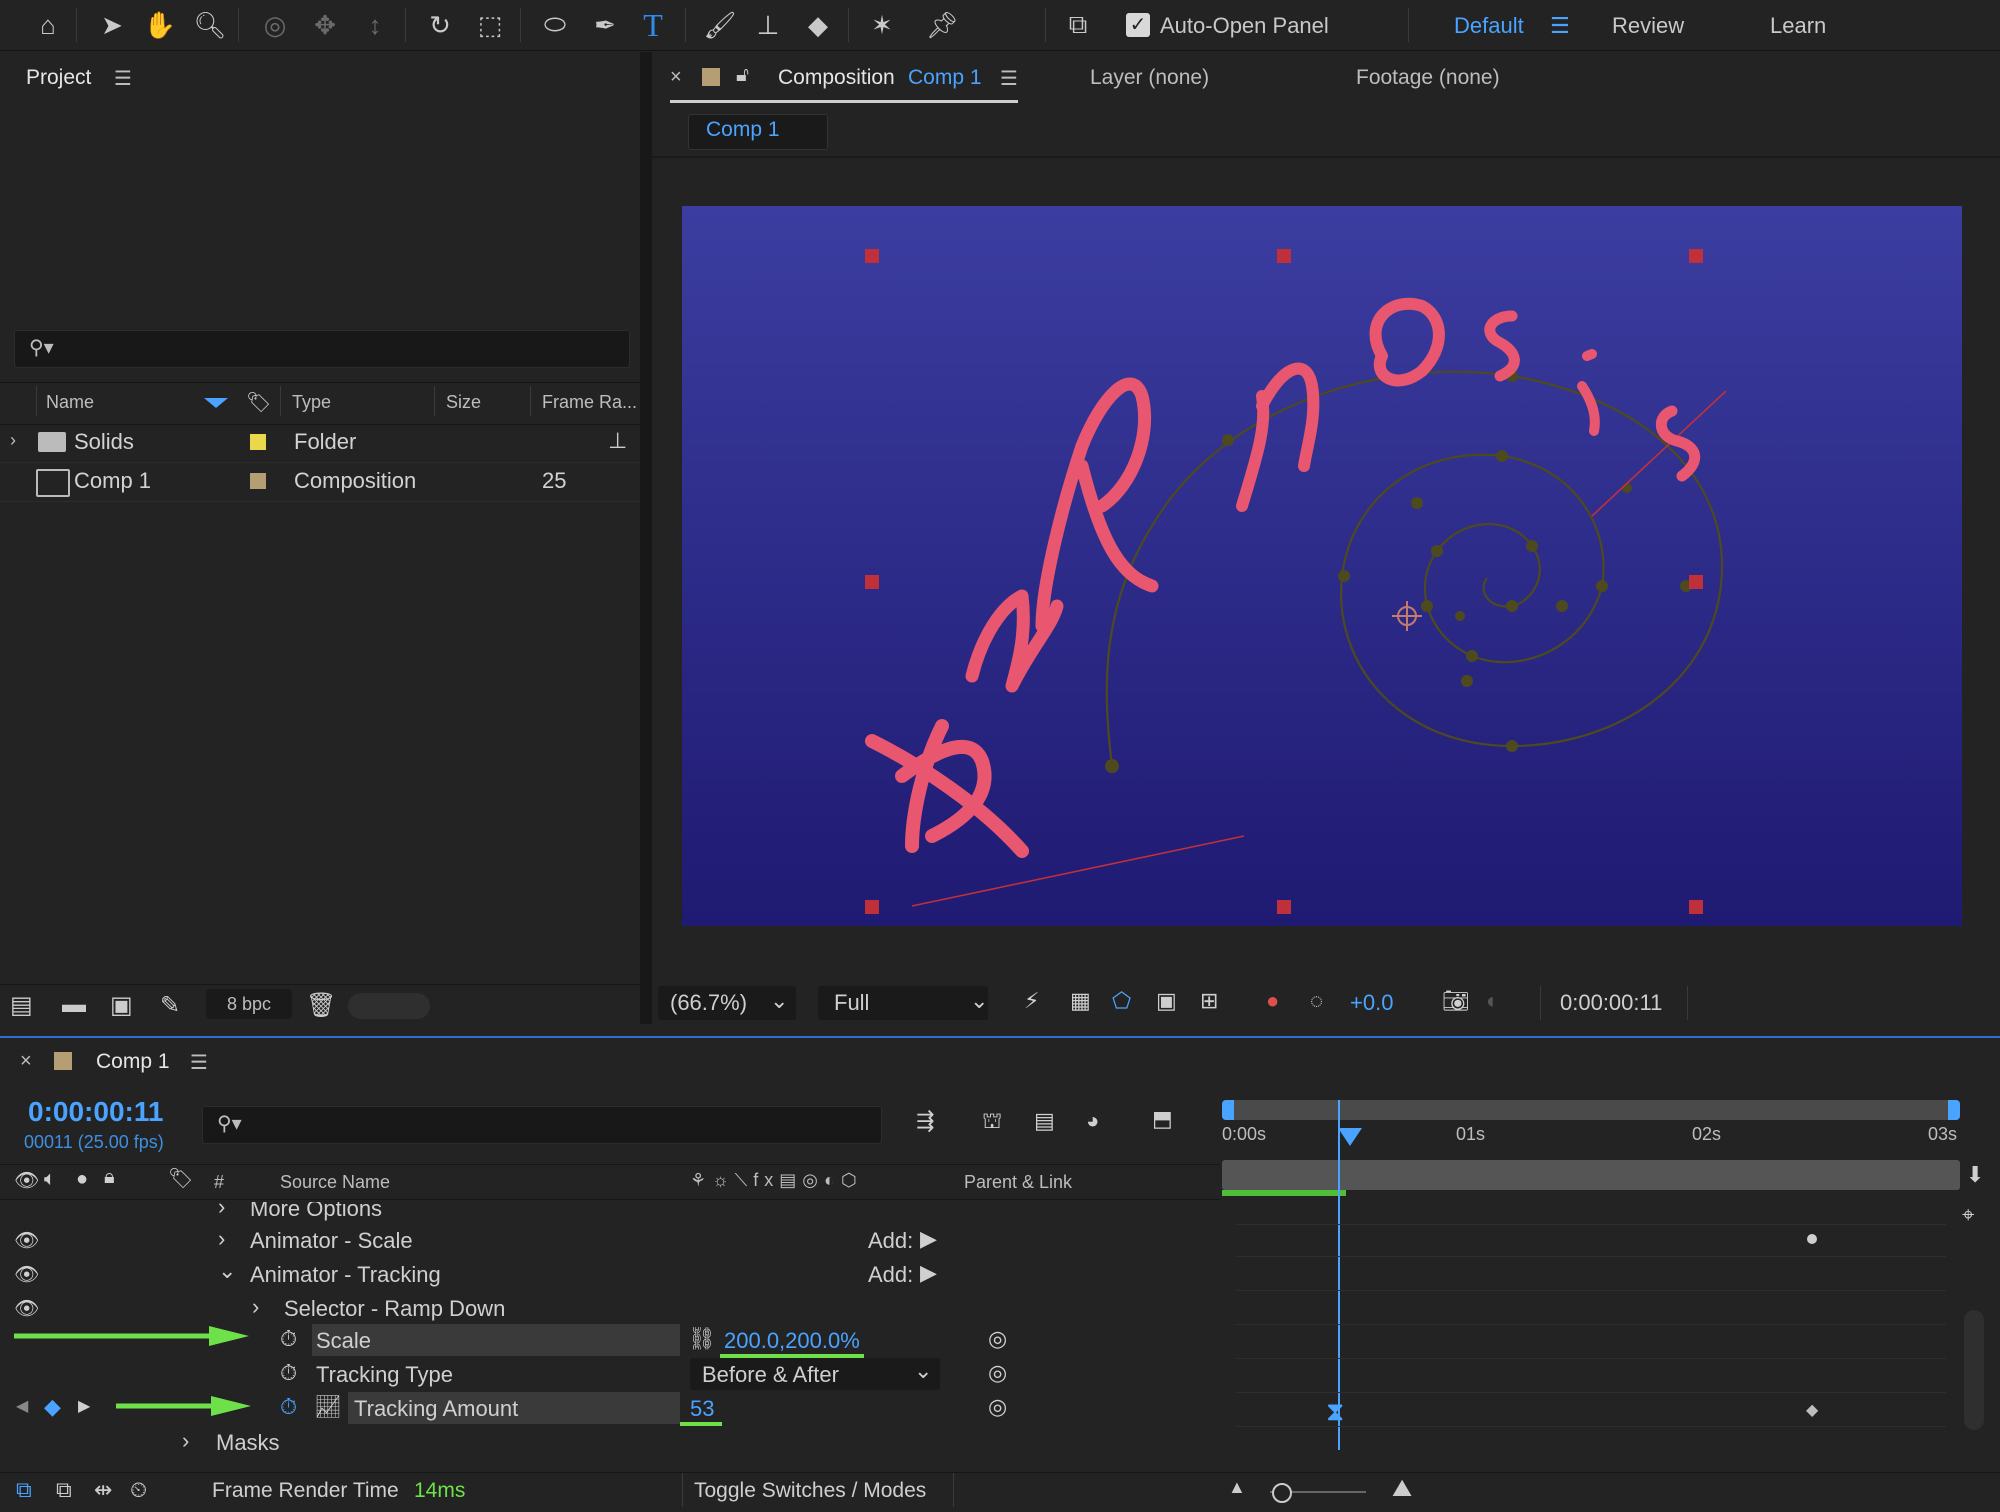  I want to click on rotate-icon: ↻, so click(440, 25).